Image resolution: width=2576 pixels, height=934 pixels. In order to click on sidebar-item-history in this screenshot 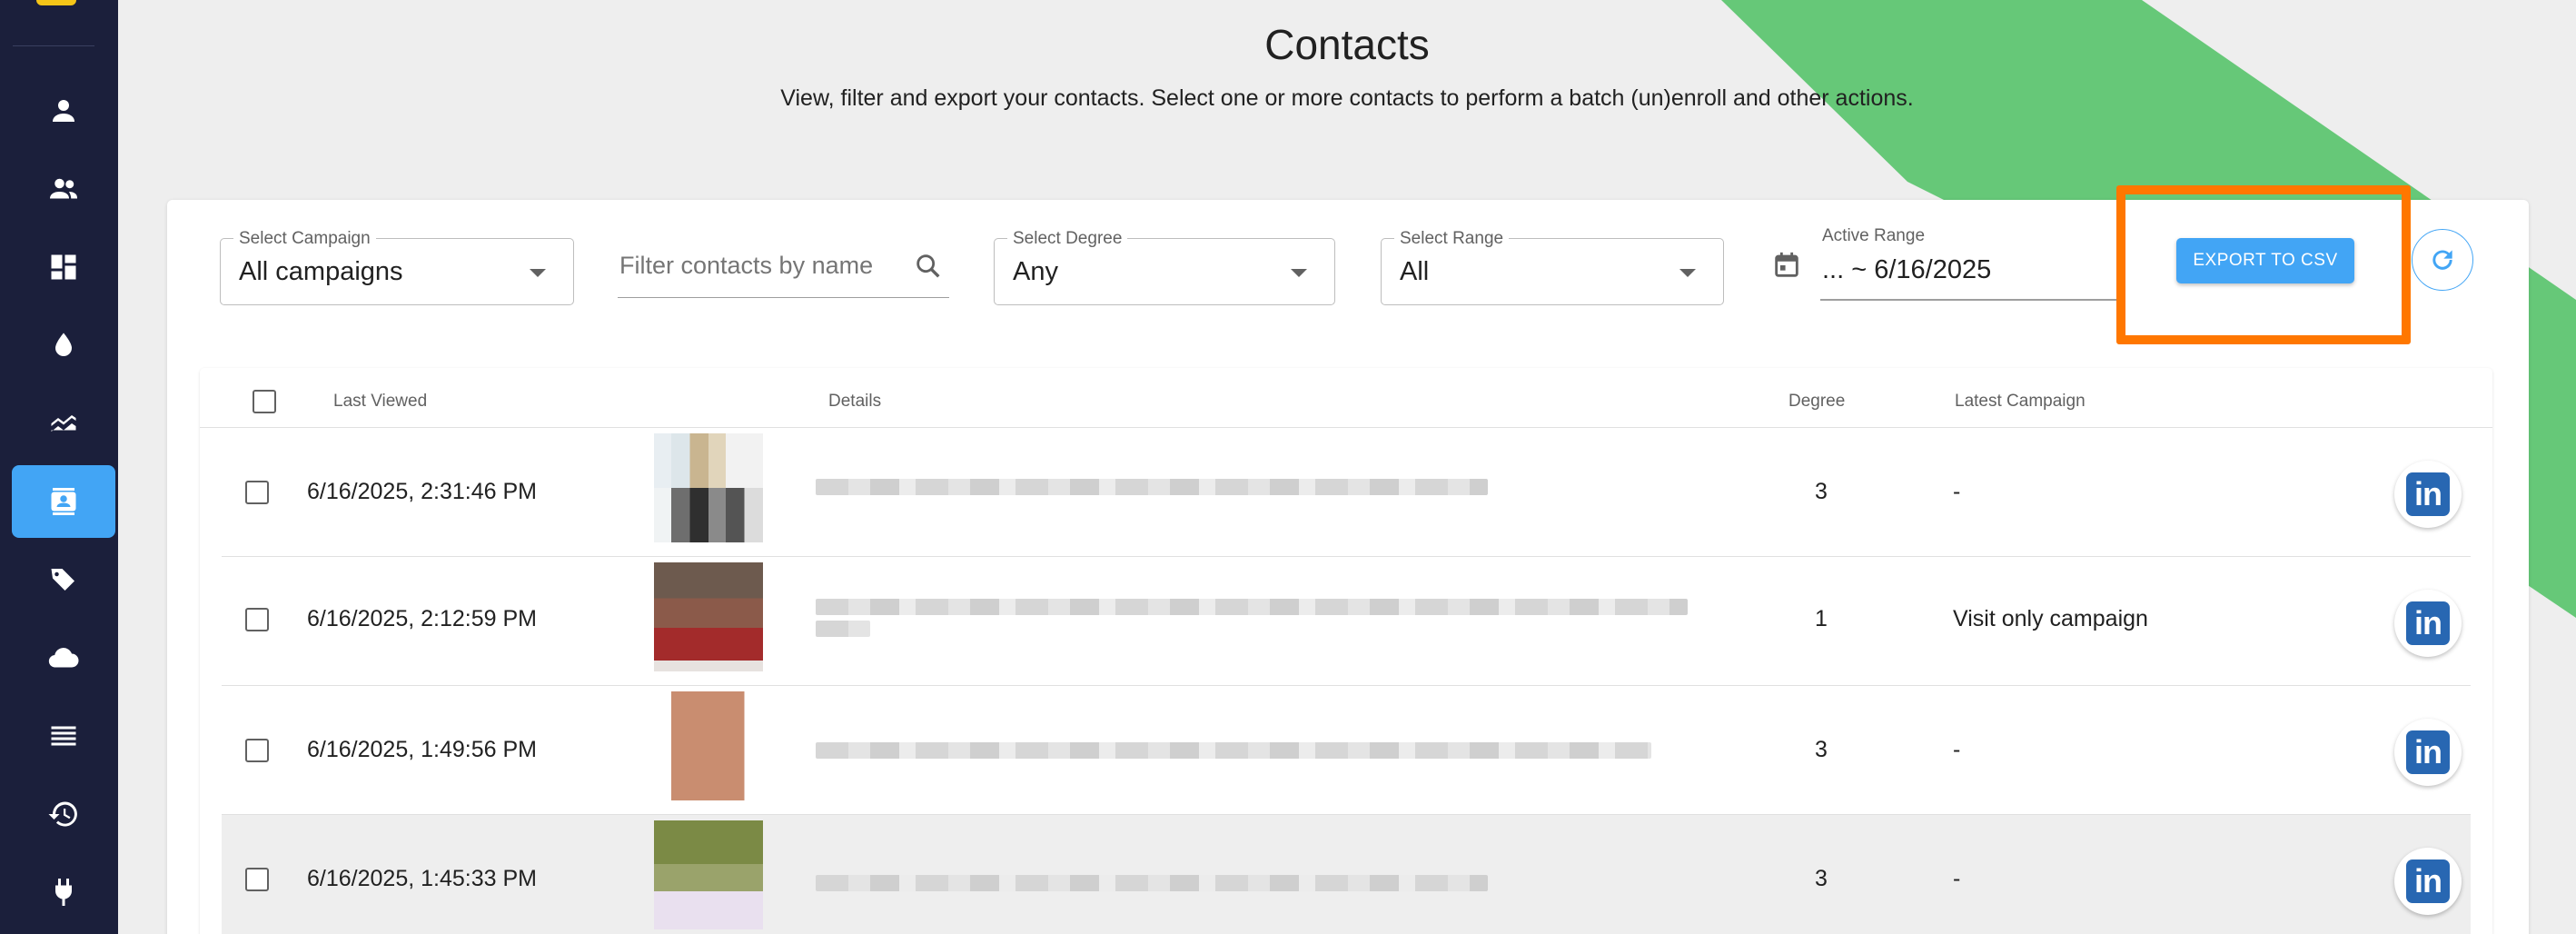, I will do `click(64, 814)`.